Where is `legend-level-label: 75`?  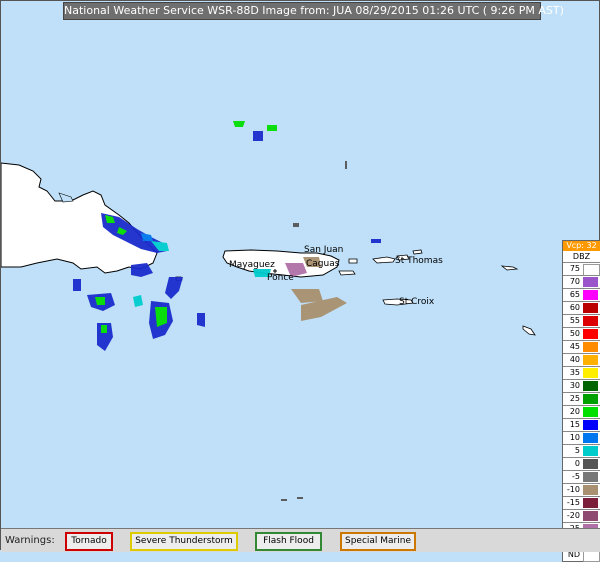 legend-level-label: 75 is located at coordinates (574, 268).